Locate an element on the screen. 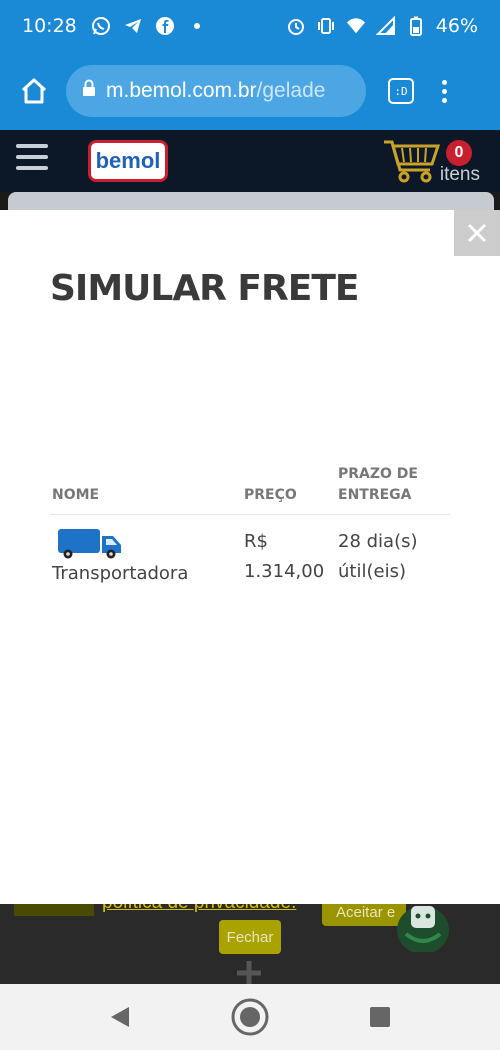 The height and width of the screenshot is (1050, 500). close-cookies-button: Fechar is located at coordinates (250, 937).